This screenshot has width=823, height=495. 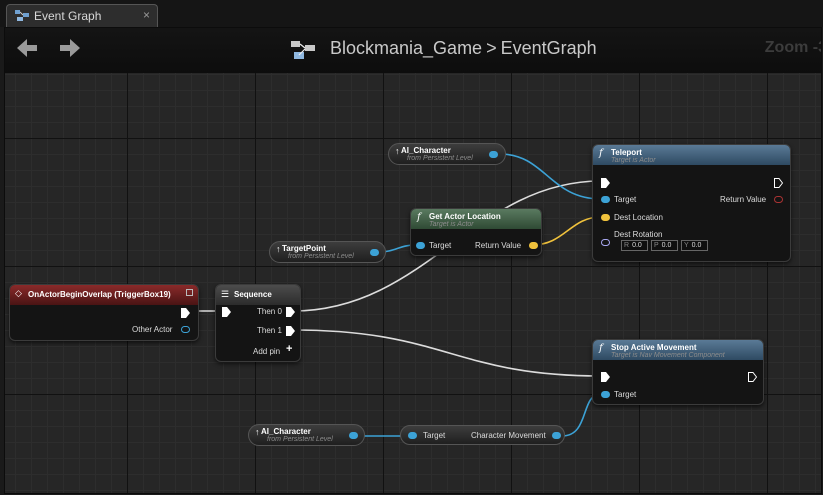 I want to click on tab-event-graph: Event Graph ×, so click(x=82, y=15).